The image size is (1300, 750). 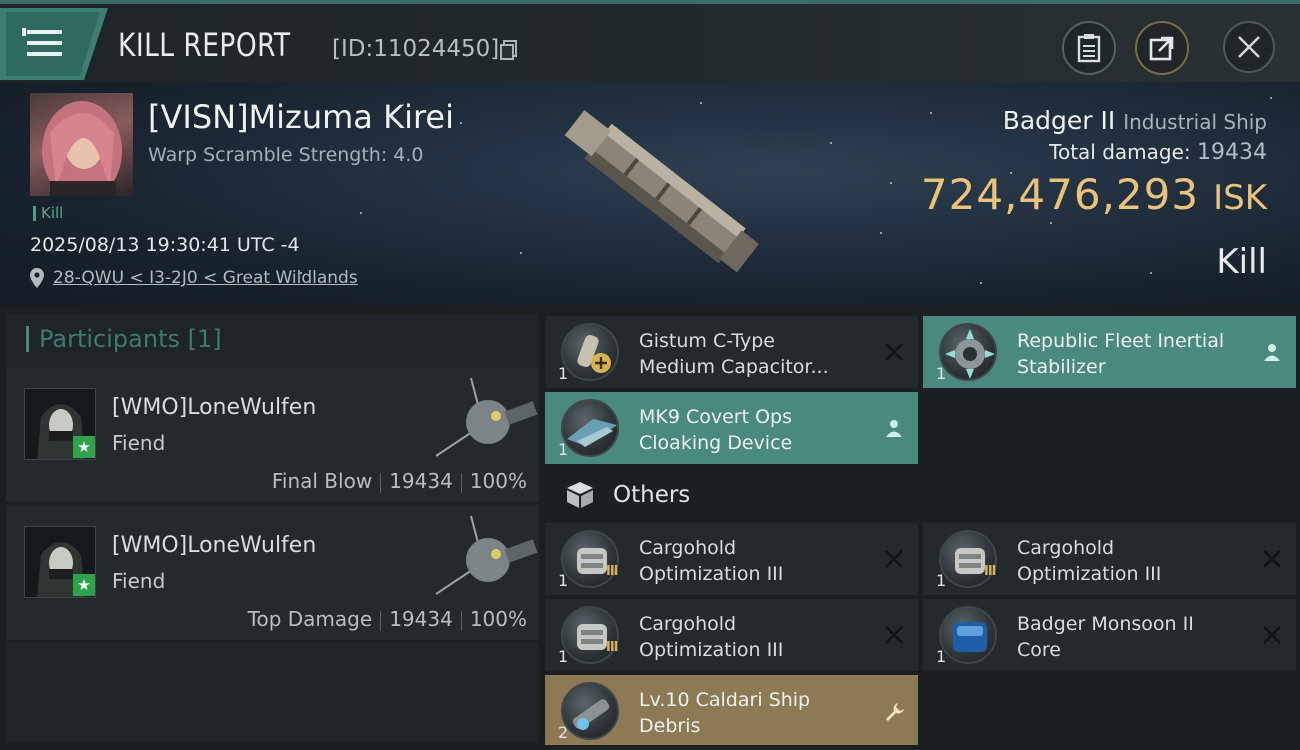 I want to click on total-damage: Total damage: 19434, so click(x=1158, y=152).